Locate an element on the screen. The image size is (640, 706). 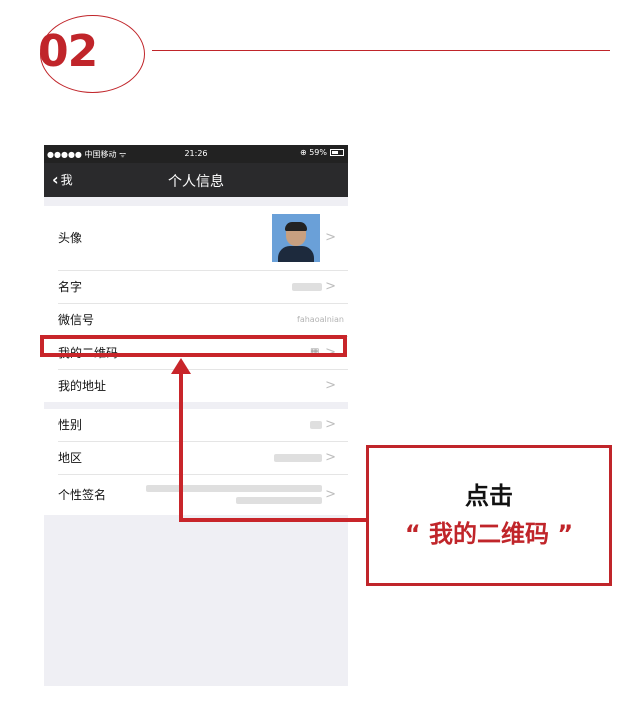
row-label: 性别 is located at coordinates (70, 425).